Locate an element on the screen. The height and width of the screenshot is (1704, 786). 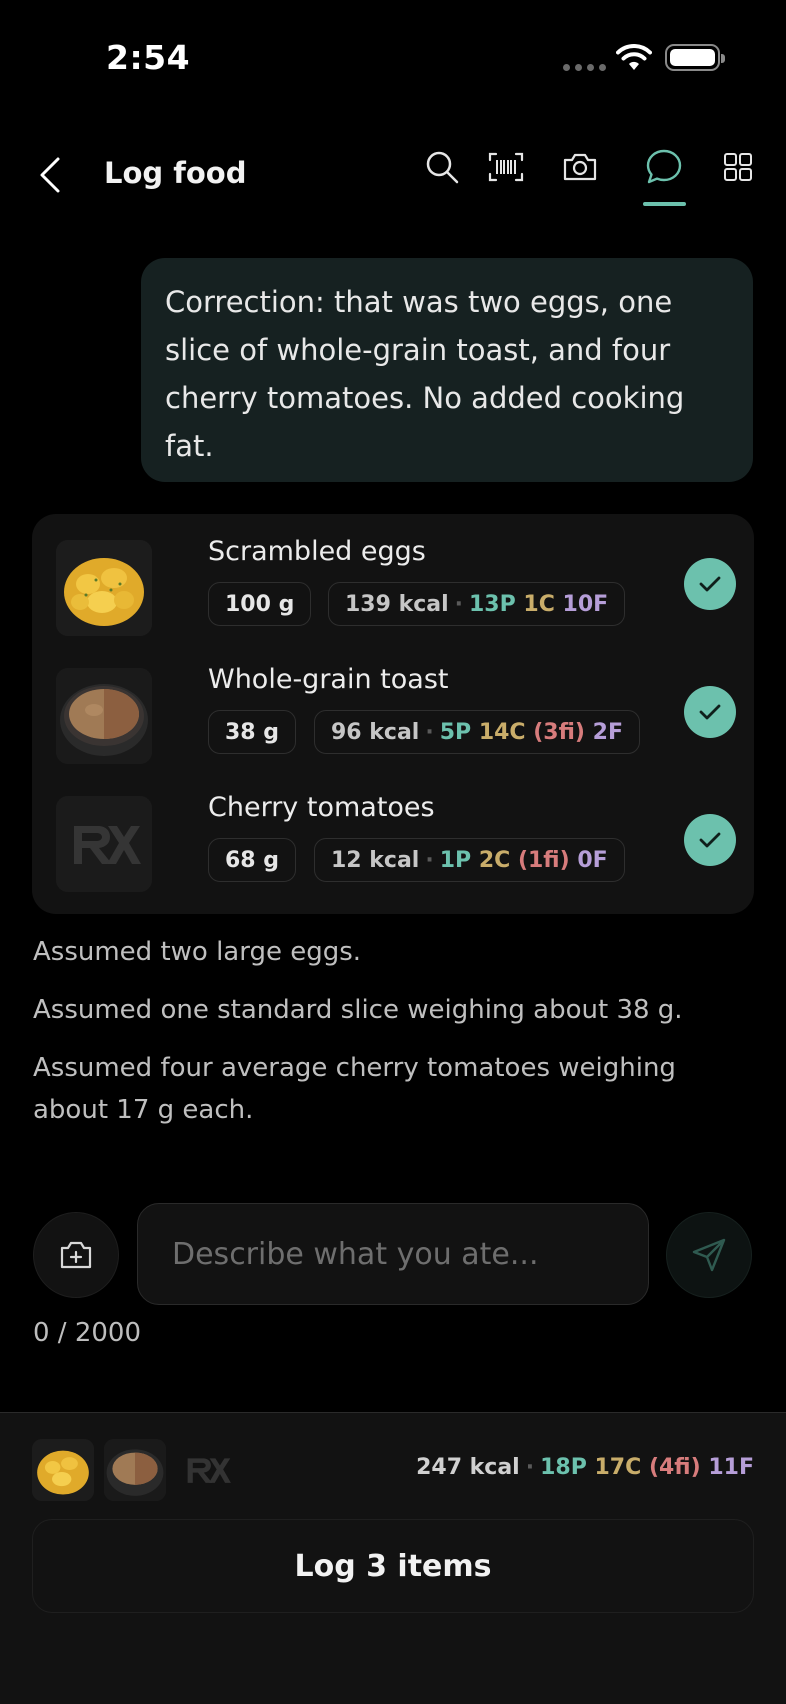
protein-value: 5P is located at coordinates (455, 732).